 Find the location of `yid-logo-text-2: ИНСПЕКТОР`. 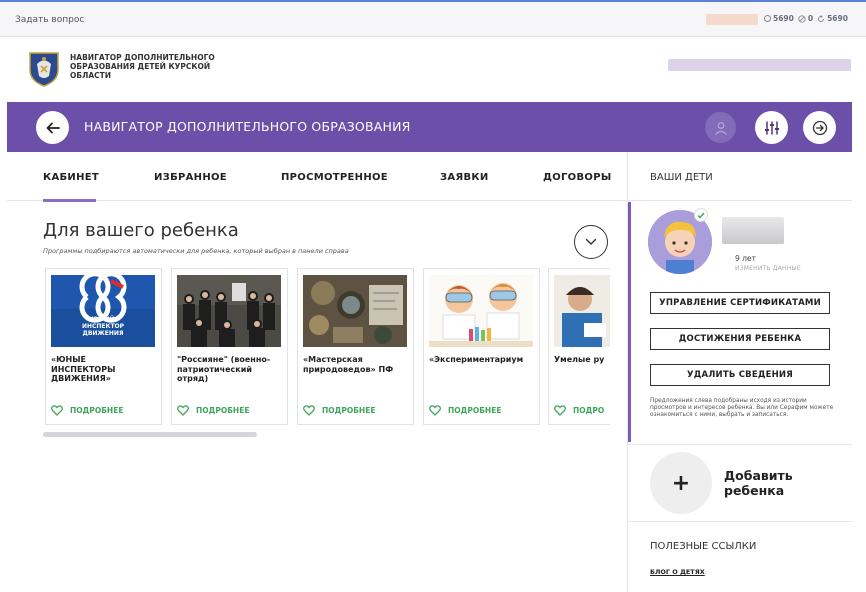

yid-logo-text-2: ИНСПЕКТОР is located at coordinates (103, 326).